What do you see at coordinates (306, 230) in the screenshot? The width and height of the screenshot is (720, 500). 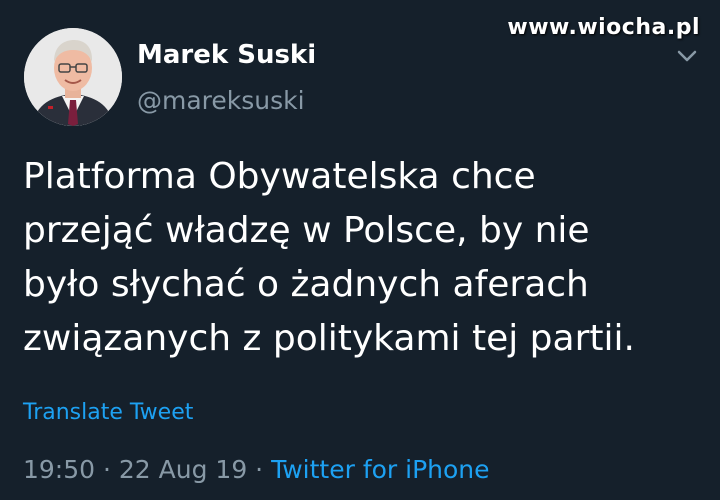 I see `tweet-text-line: przejąć władzę w Polsce, by nie` at bounding box center [306, 230].